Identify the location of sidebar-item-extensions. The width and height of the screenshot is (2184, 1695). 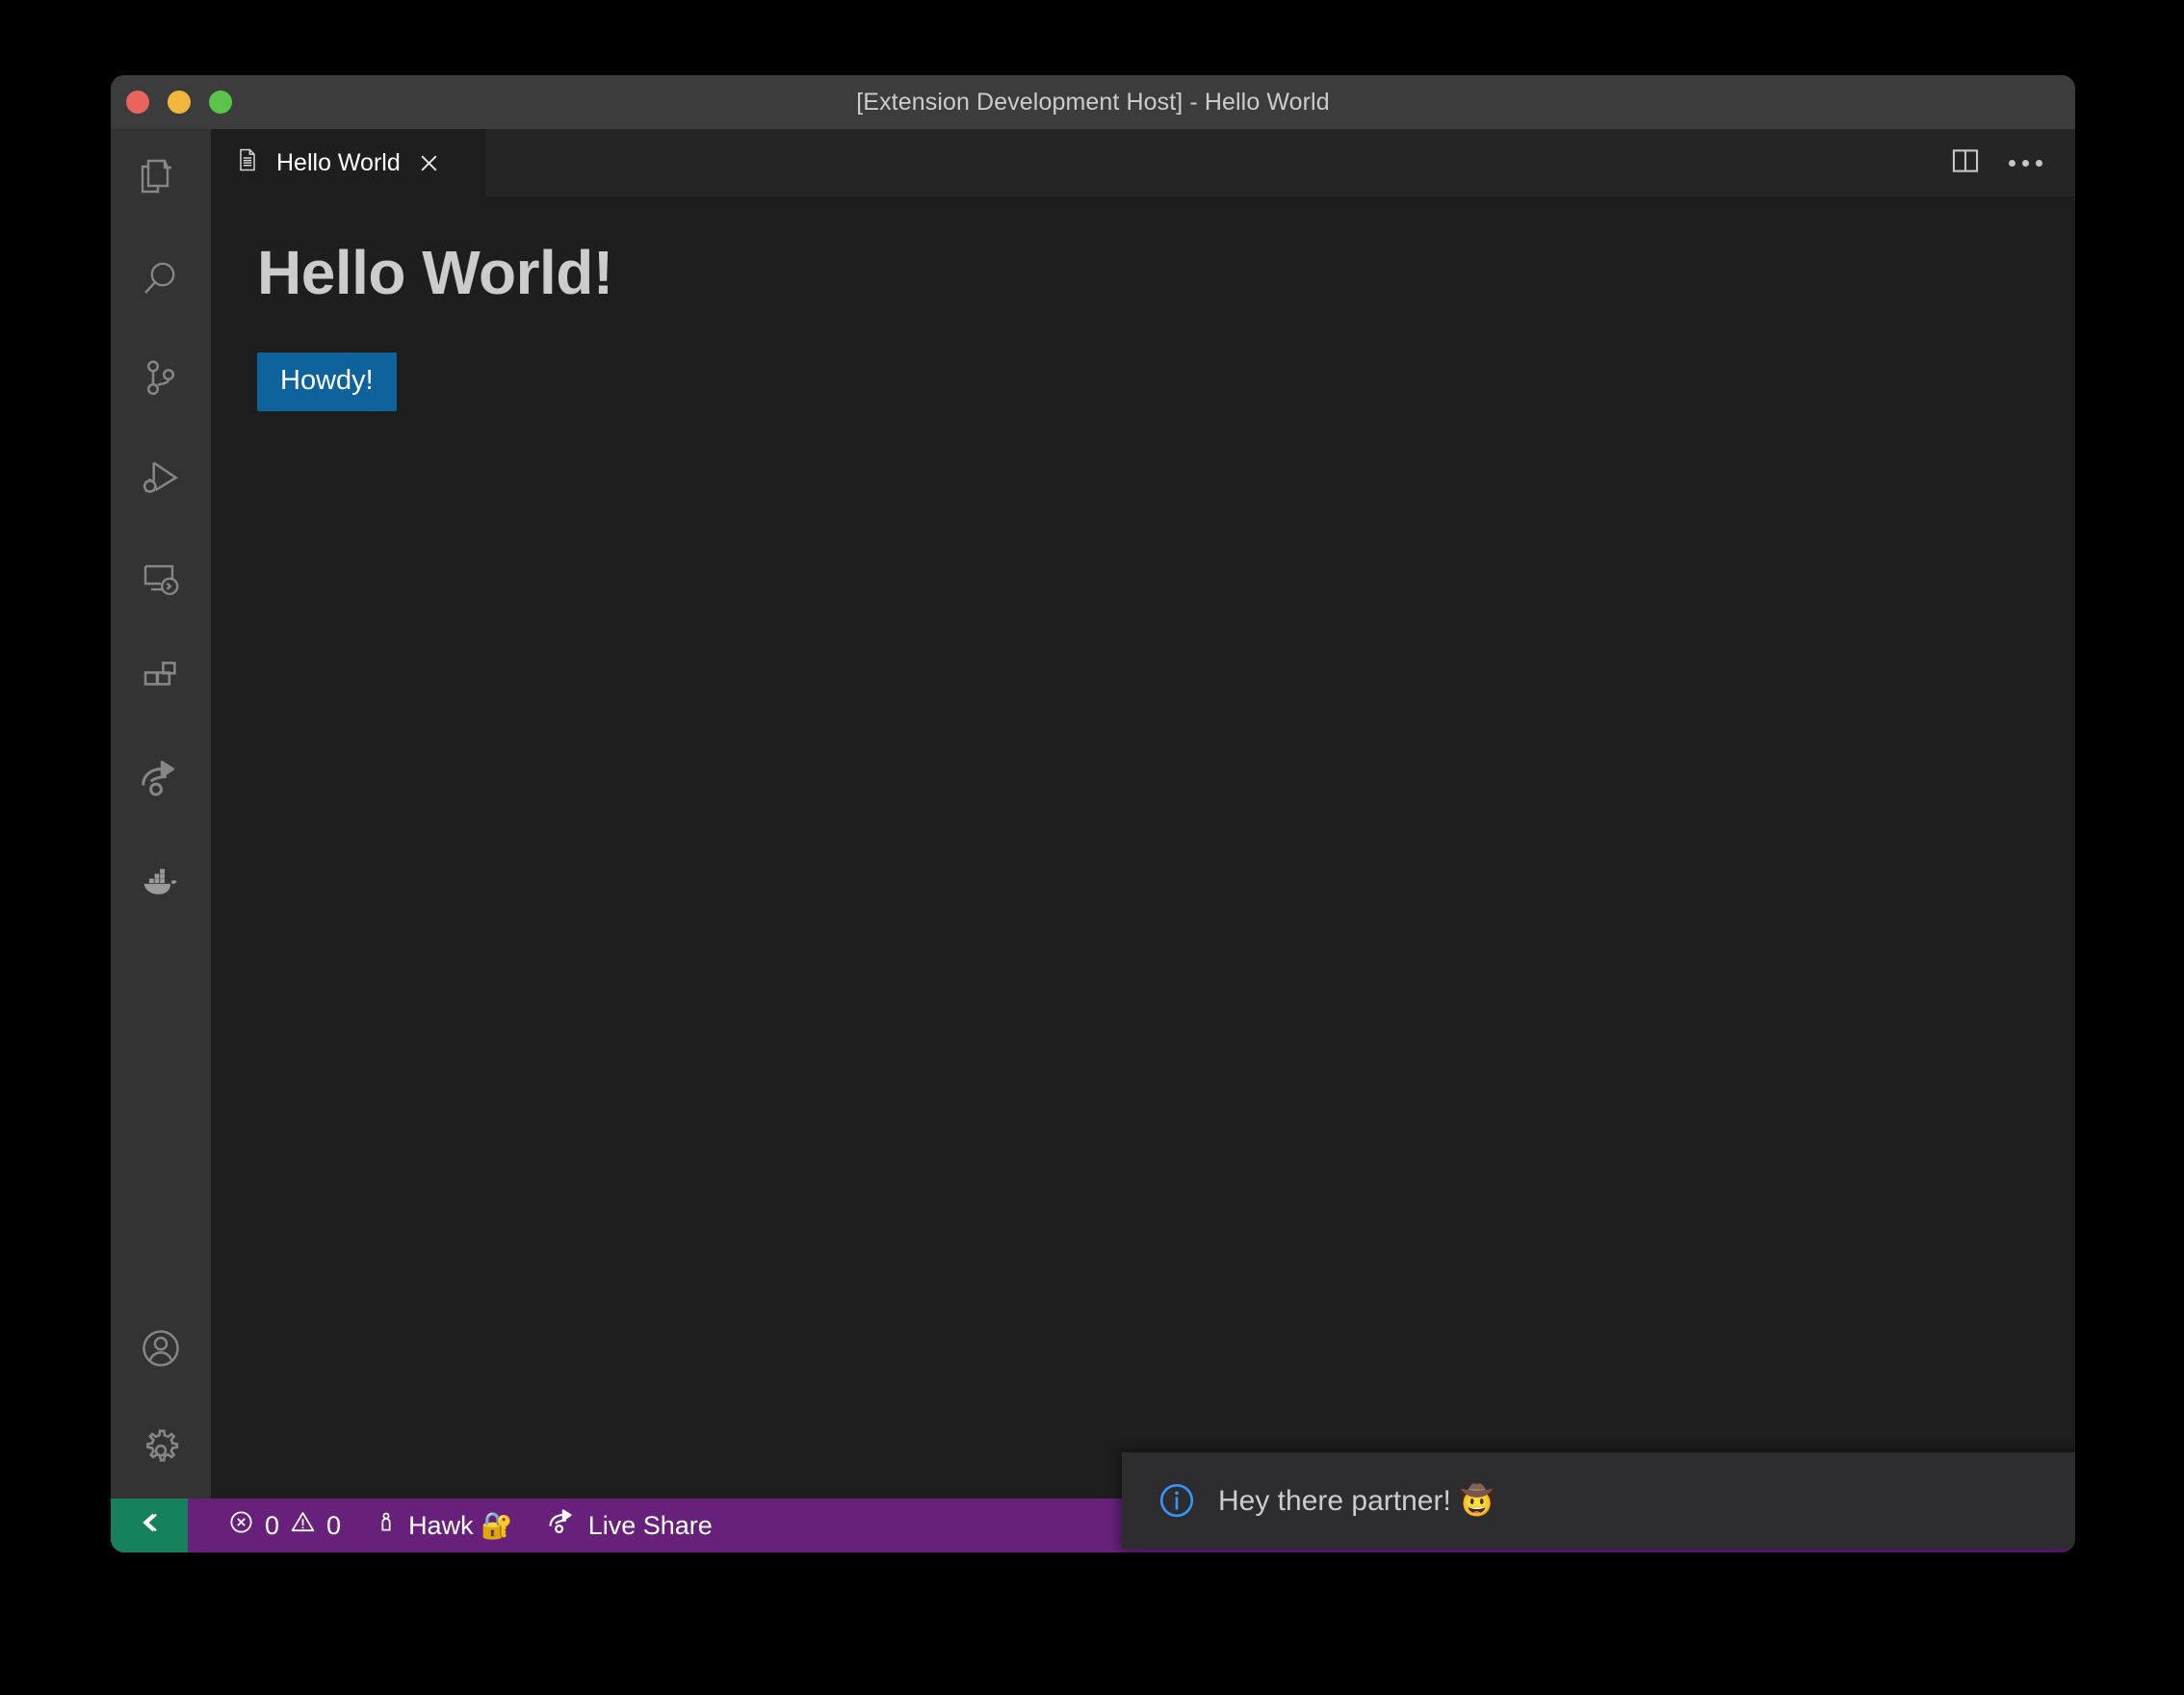
(161, 680).